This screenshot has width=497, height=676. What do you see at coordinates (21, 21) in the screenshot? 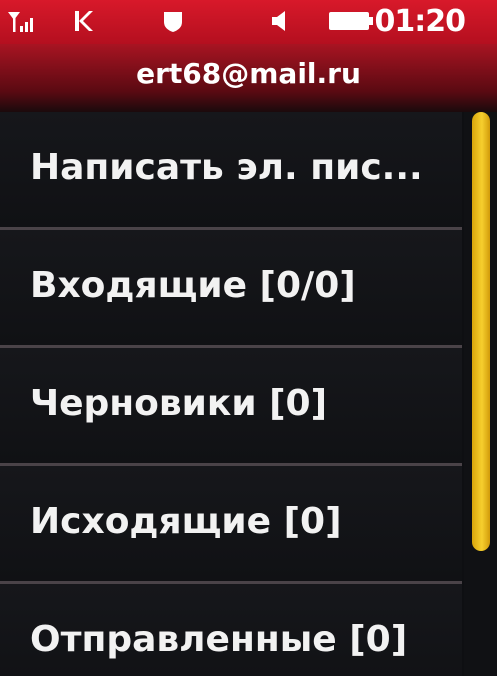
I see `signal-icon` at bounding box center [21, 21].